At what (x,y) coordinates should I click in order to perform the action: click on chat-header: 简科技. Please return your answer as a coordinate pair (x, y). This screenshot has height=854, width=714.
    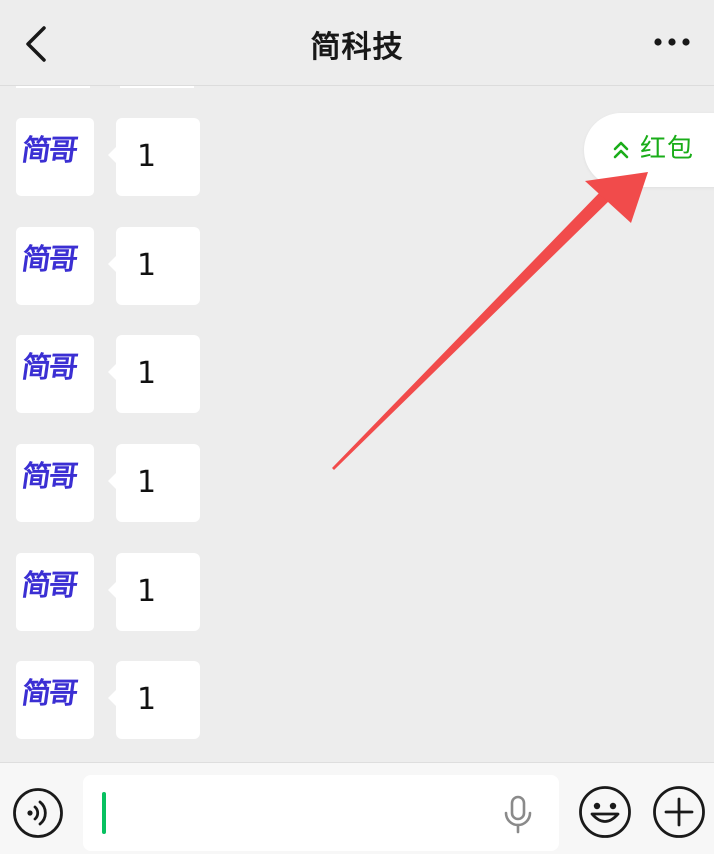
    Looking at the image, I should click on (357, 43).